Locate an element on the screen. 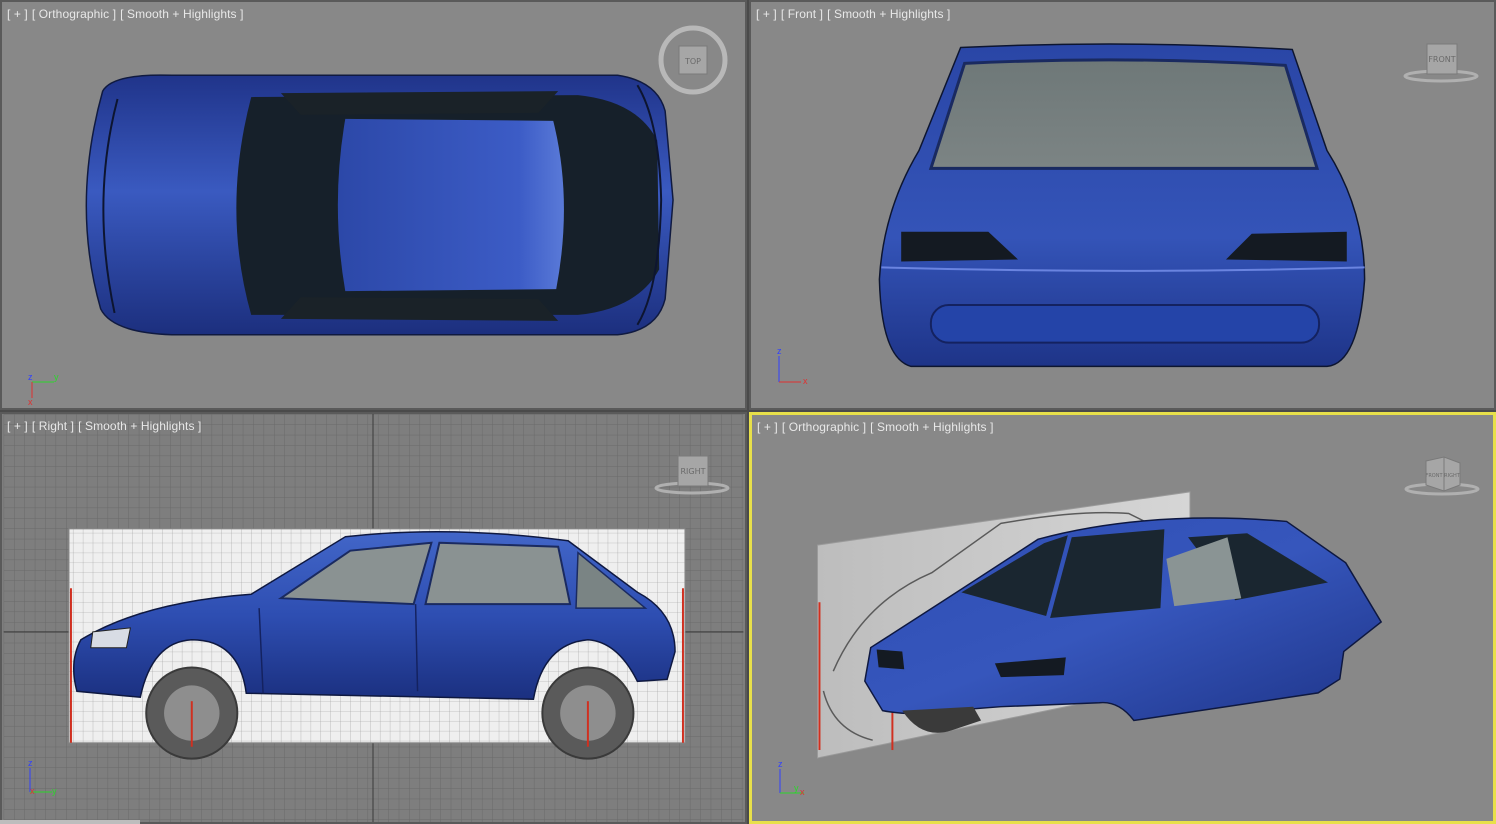  viewcube-top-gizmo: TOP is located at coordinates (693, 60).